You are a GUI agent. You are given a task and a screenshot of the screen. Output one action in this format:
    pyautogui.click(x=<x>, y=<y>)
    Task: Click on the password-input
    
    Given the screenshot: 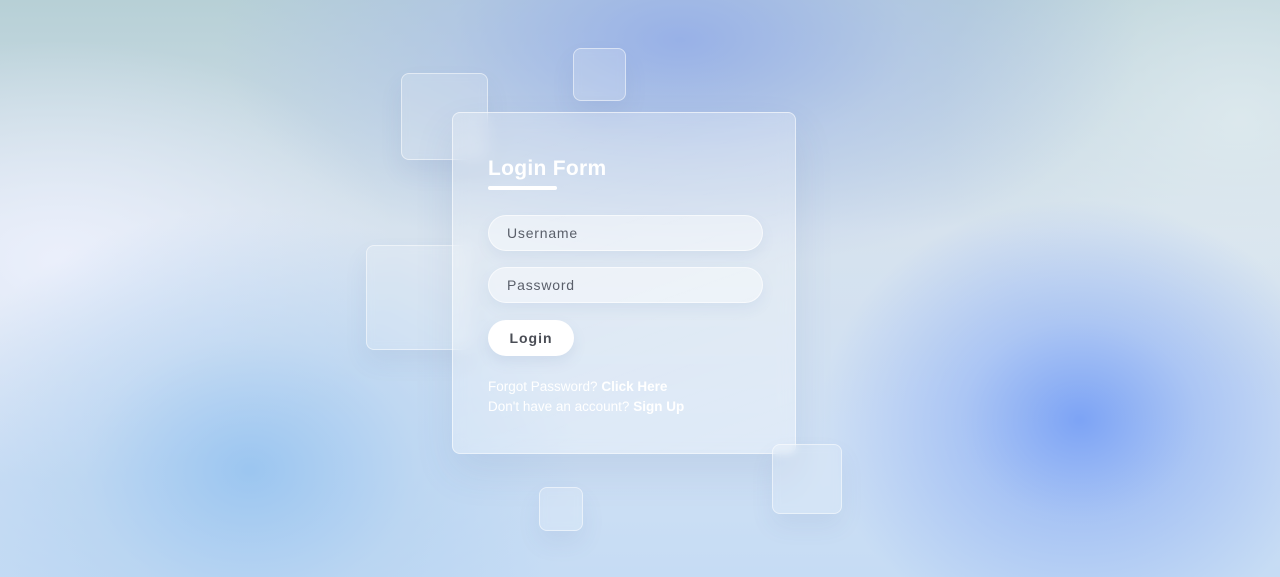 What is the action you would take?
    pyautogui.click(x=625, y=285)
    